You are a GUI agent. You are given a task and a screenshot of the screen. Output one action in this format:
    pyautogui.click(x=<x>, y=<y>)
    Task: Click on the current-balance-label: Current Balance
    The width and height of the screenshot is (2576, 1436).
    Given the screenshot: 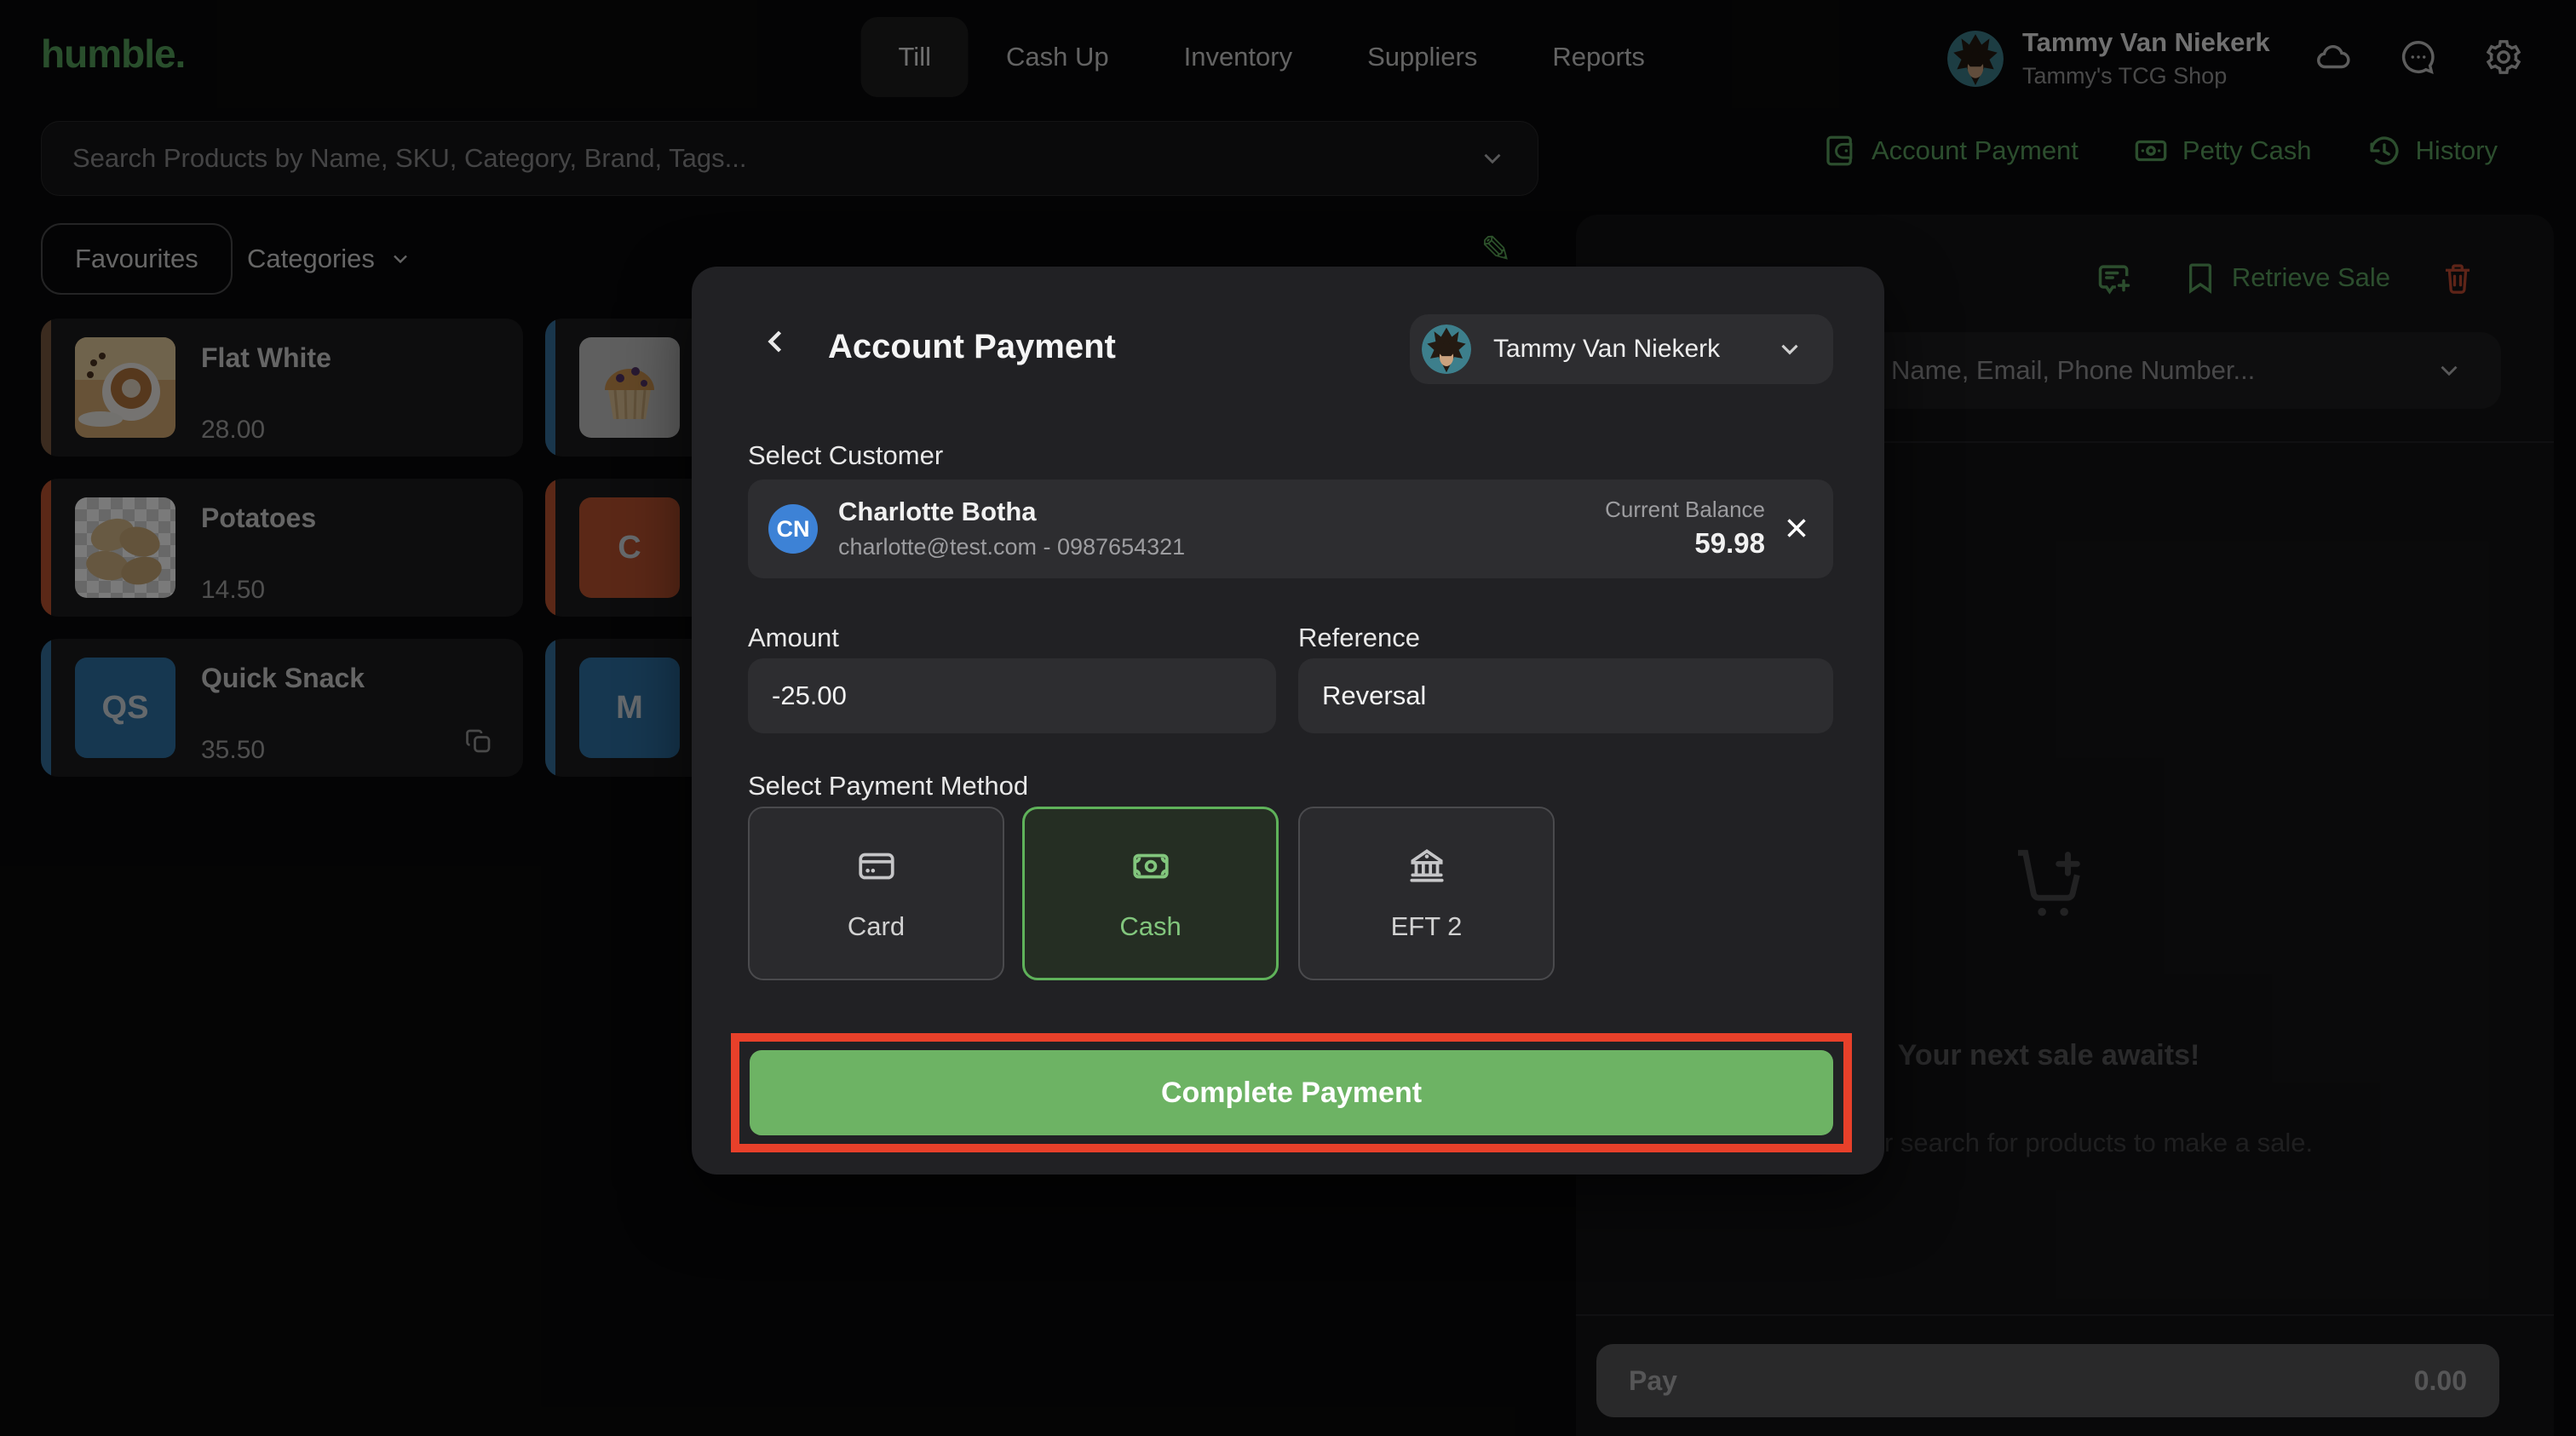 What is the action you would take?
    pyautogui.click(x=1685, y=509)
    